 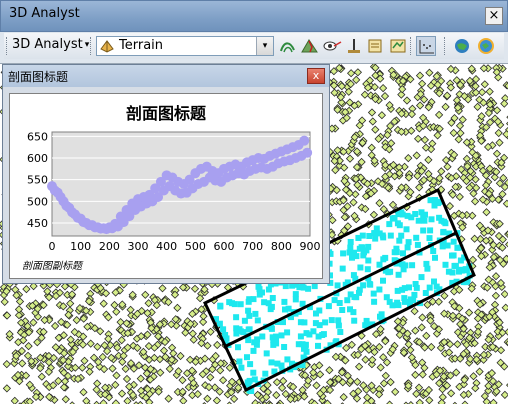 I want to click on chart-subtitle: 剖面图副标题, so click(x=52, y=266).